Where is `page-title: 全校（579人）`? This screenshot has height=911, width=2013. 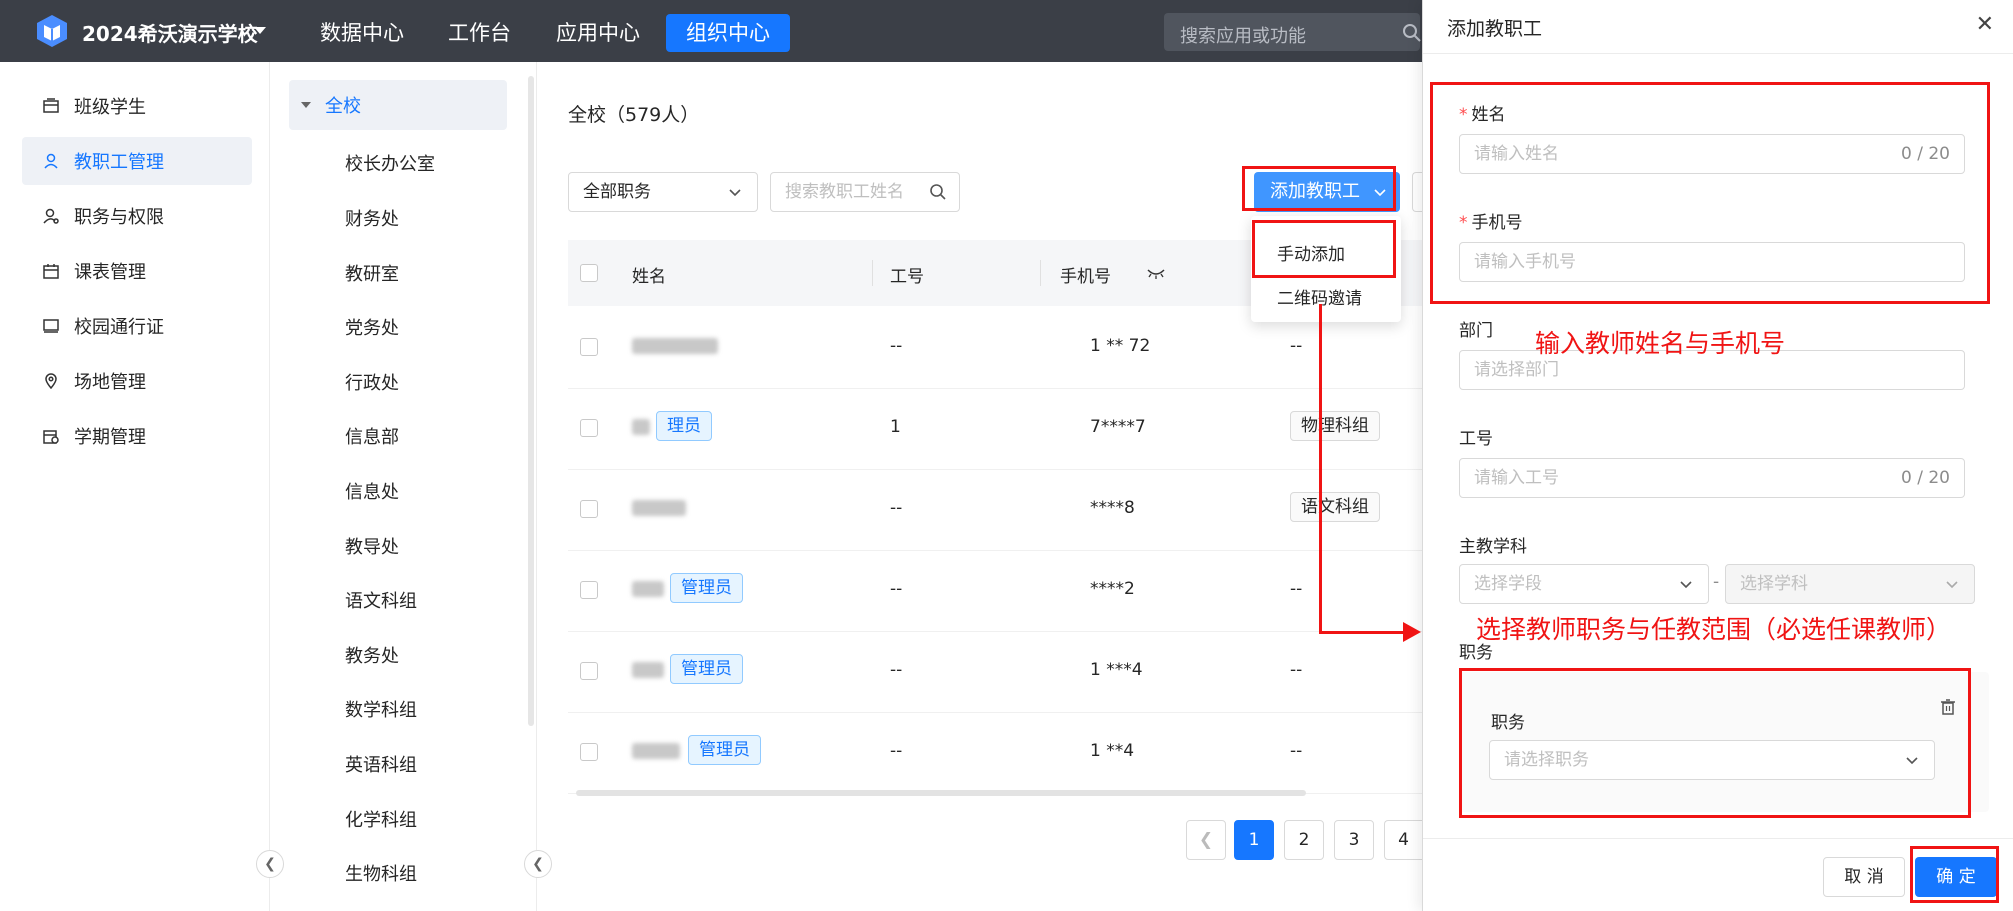 page-title: 全校（579人） is located at coordinates (634, 115).